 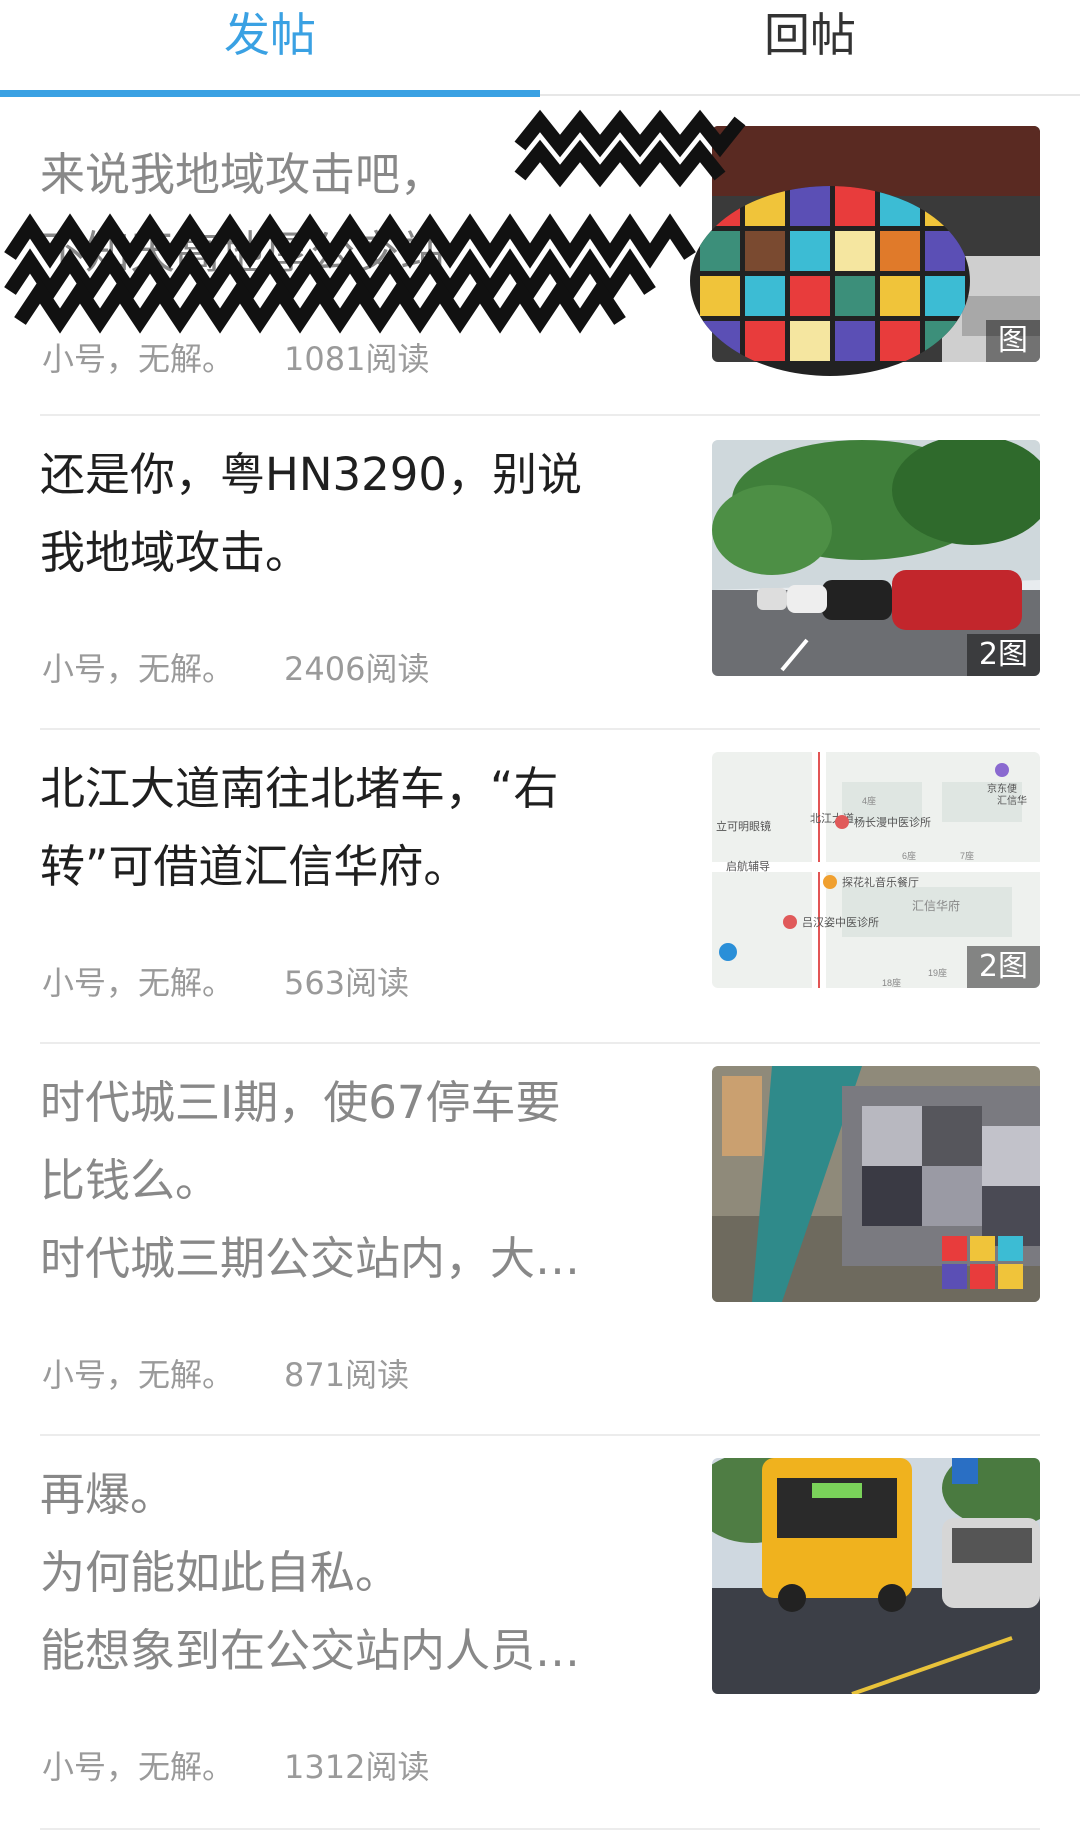 I want to click on post-title: 还是你，粤HN3290，别说 我地域攻击。, so click(x=360, y=514).